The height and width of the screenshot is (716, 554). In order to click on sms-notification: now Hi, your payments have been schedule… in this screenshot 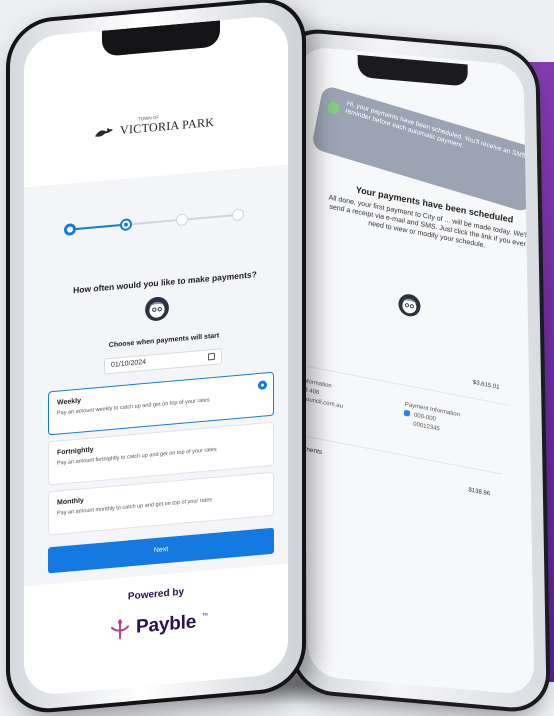, I will do `click(423, 149)`.